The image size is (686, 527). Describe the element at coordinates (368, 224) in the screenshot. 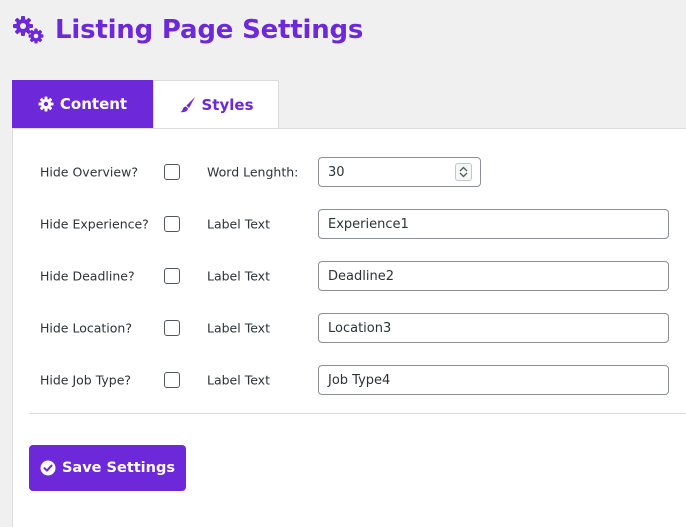

I see `experience-label-value: Experience1` at that location.